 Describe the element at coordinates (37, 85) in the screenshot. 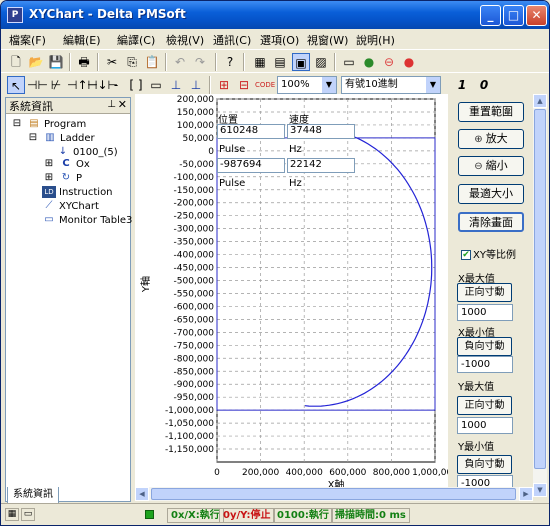

I see `contact-no-icon: ⊣⊢` at that location.